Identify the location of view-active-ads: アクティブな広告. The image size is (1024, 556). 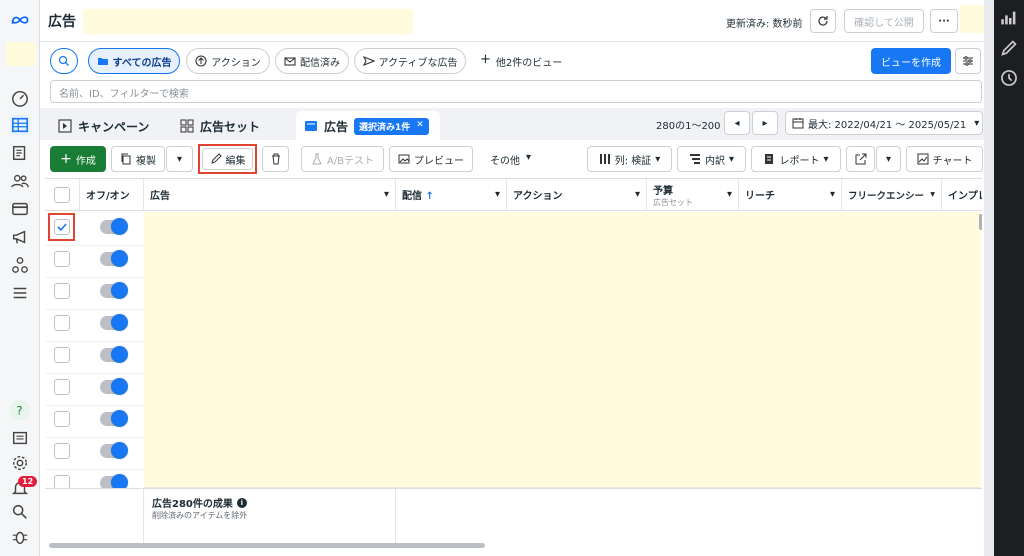
(410, 61).